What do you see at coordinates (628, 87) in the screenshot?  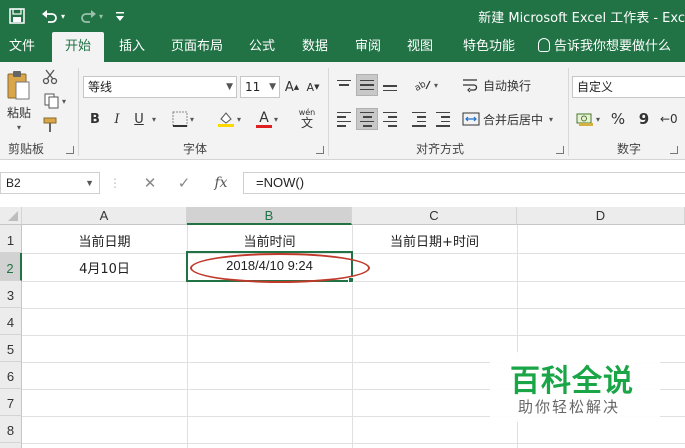 I see `number-format-select: 自定义` at bounding box center [628, 87].